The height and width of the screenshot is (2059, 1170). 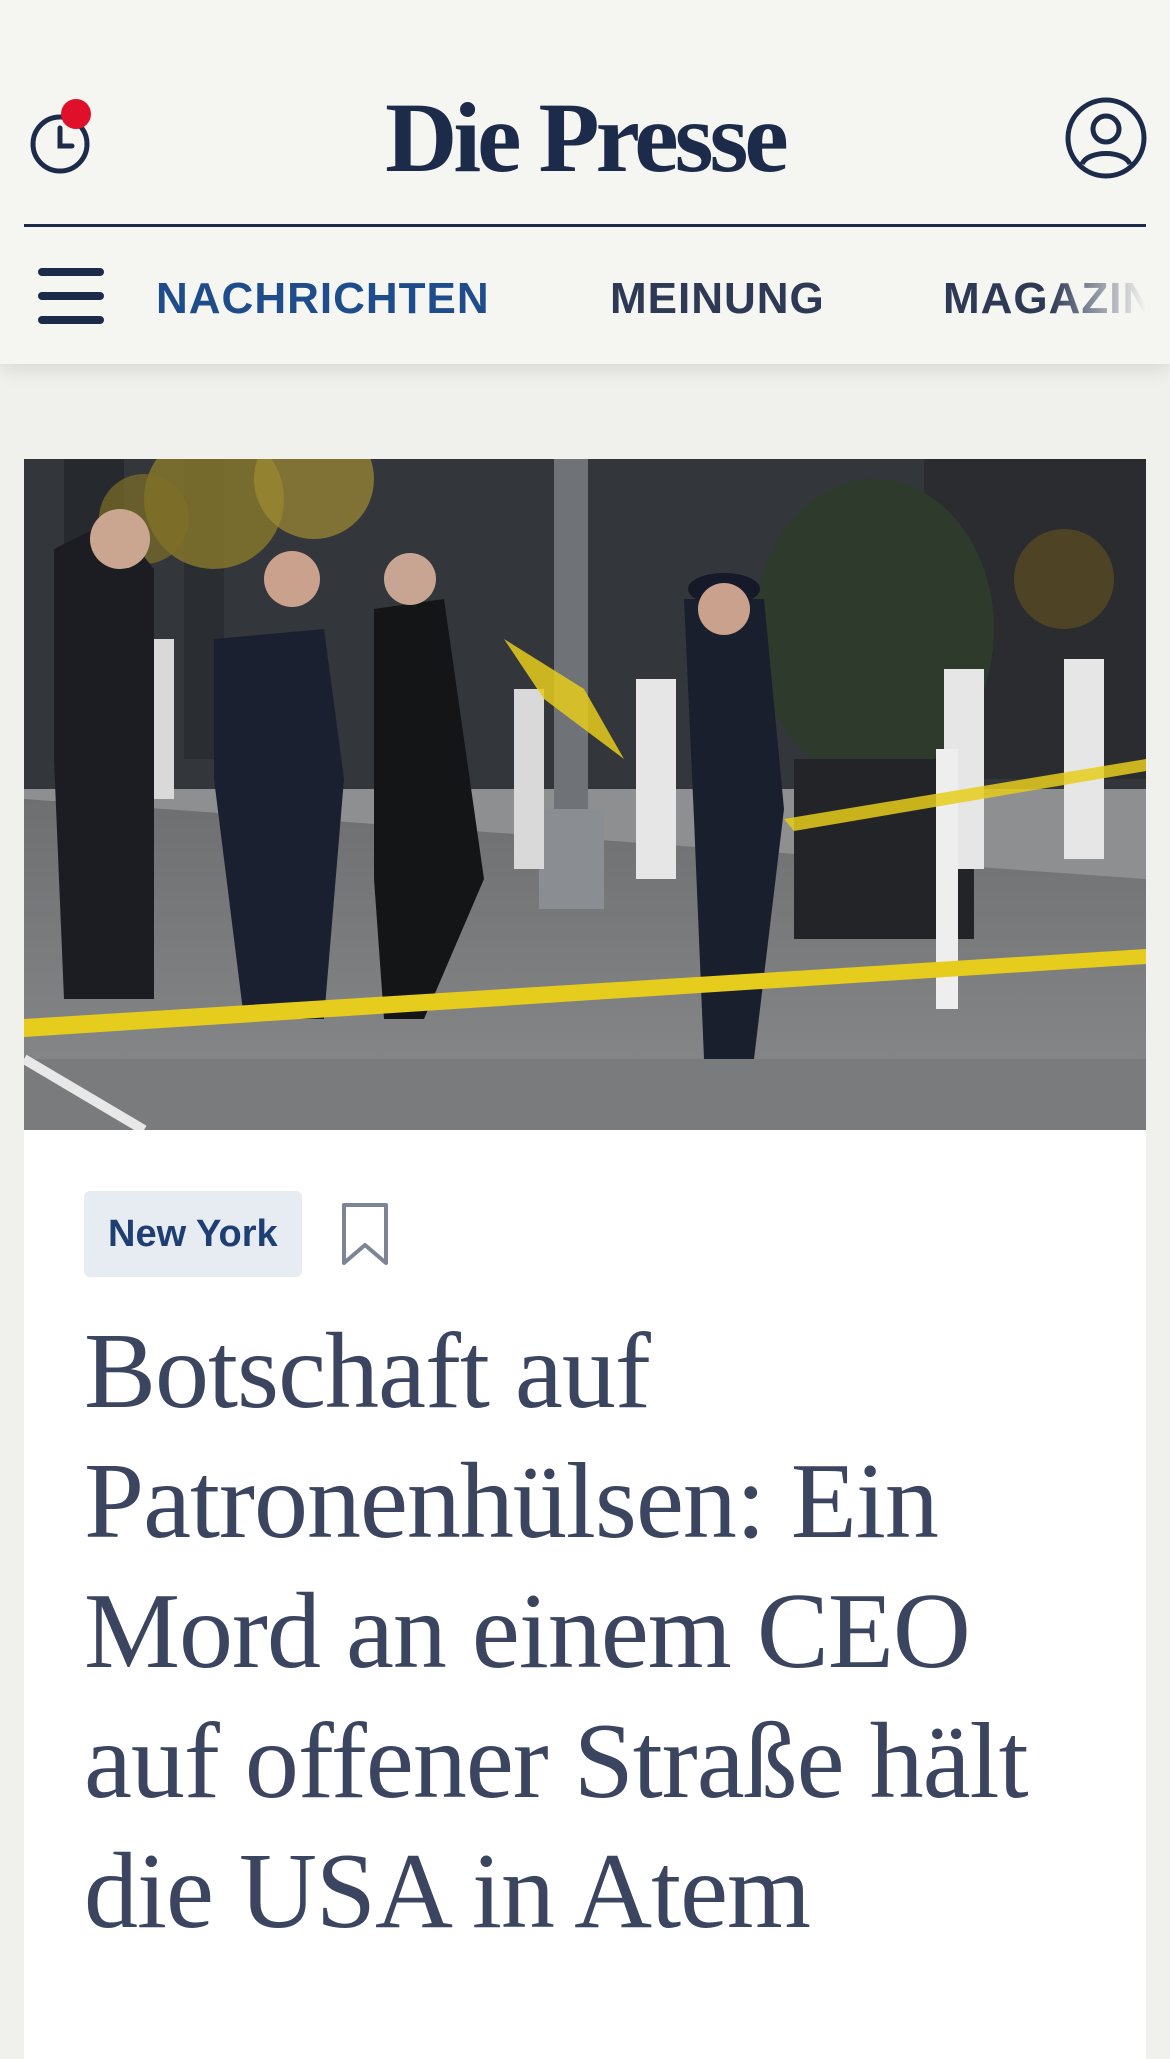 What do you see at coordinates (585, 138) in the screenshot?
I see `site-logo: Die Presse` at bounding box center [585, 138].